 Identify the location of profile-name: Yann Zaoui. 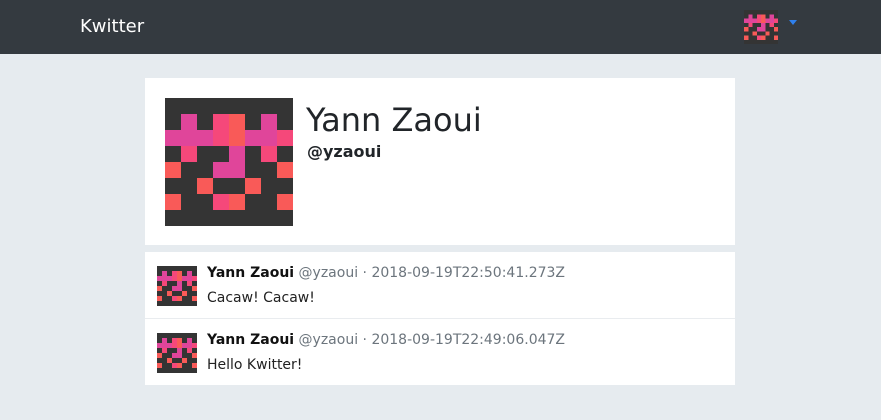
(394, 120).